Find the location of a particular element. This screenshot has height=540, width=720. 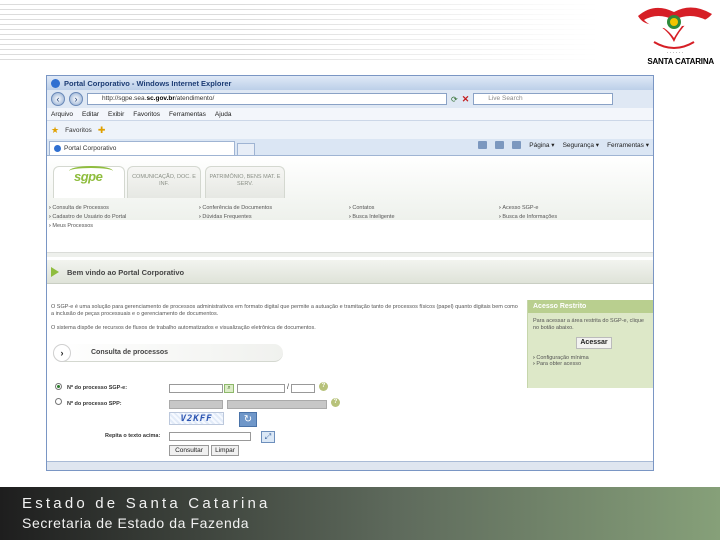

link-obter-acesso: Para obter acesso is located at coordinates (591, 364).